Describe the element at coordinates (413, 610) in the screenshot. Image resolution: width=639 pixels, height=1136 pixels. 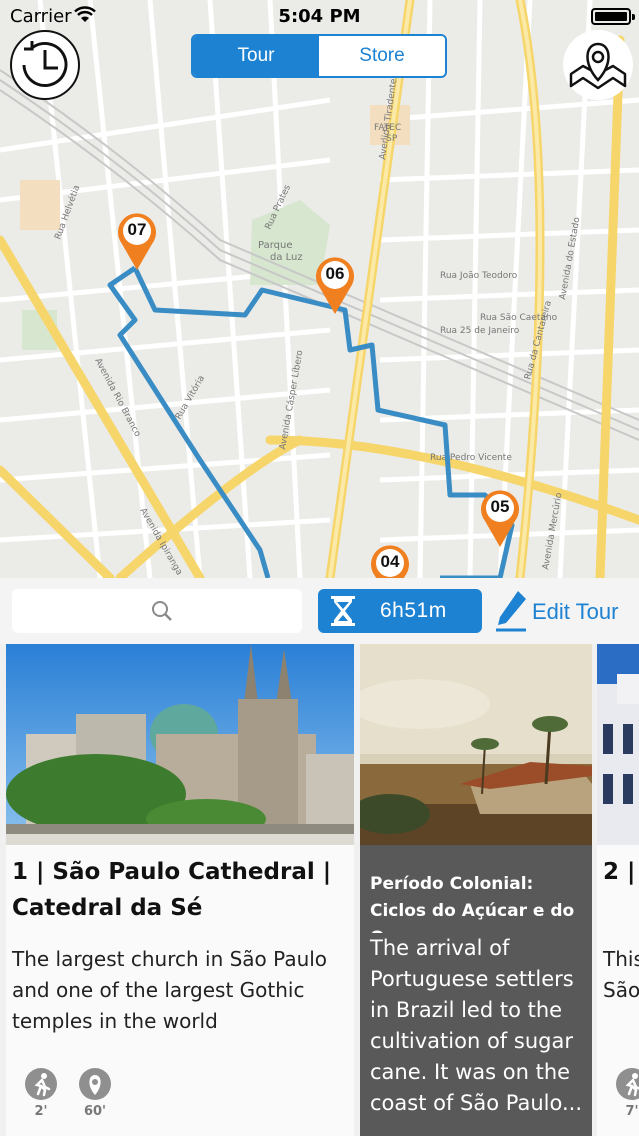
I see `tour-duration-value: 6h51m` at that location.